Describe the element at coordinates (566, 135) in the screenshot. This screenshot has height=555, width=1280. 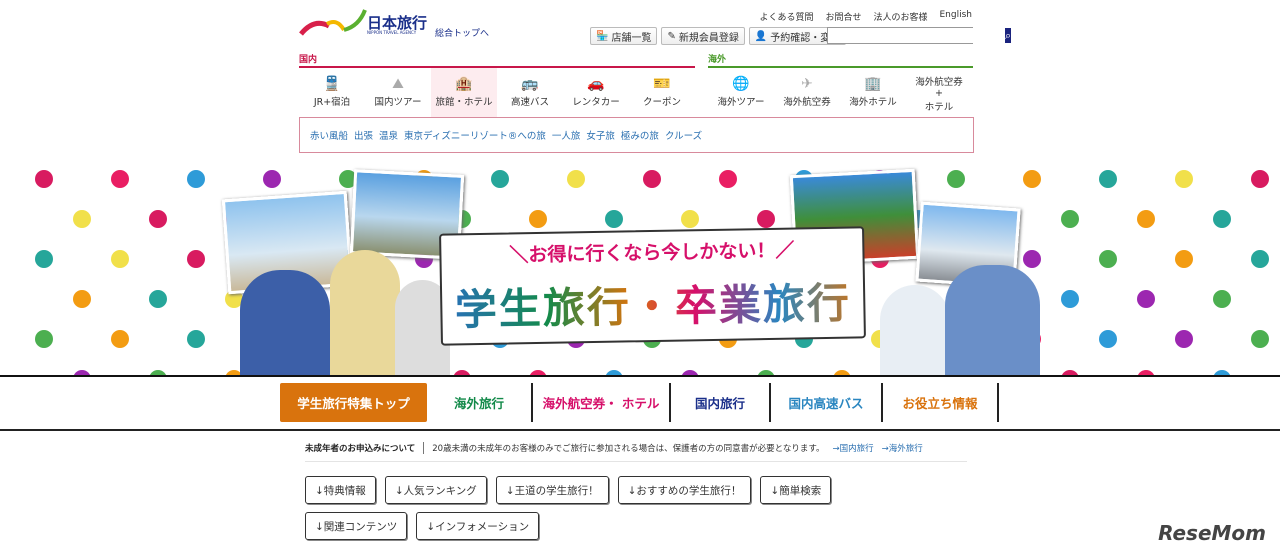
I see `sub-link: 一人旅` at that location.